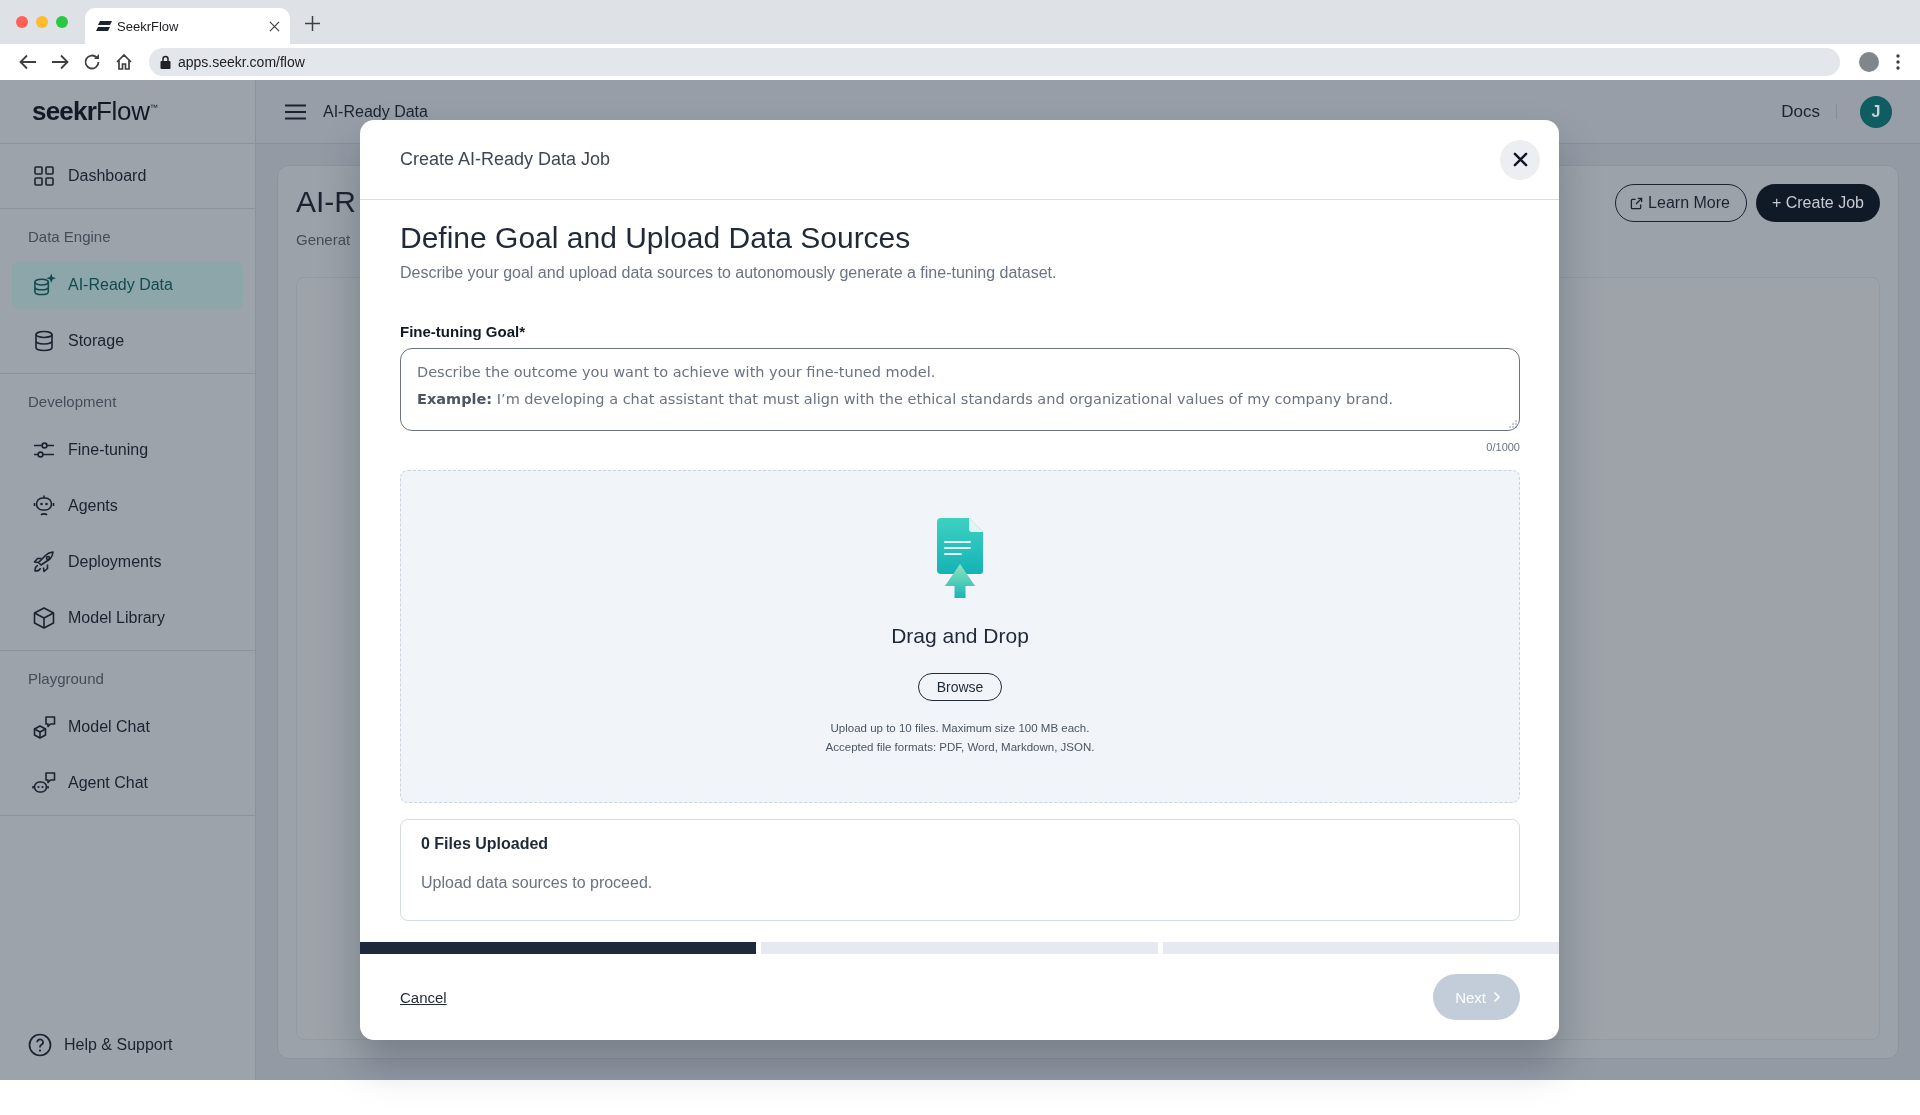  Describe the element at coordinates (505, 159) in the screenshot. I see `dialog-title: Create AI-Ready Data Job` at that location.